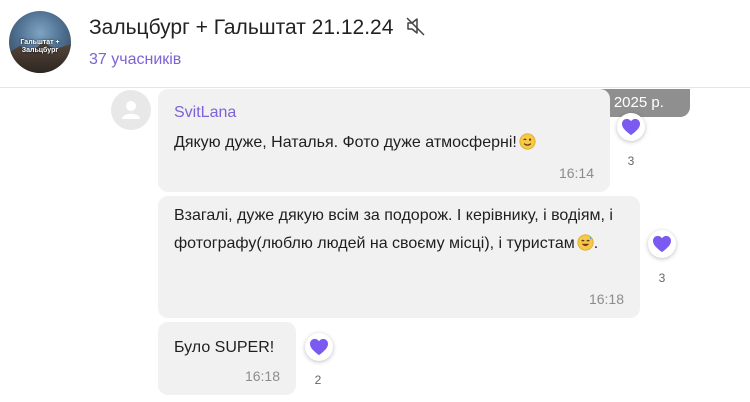  Describe the element at coordinates (224, 347) in the screenshot. I see `message-text: Було SUPER!` at that location.